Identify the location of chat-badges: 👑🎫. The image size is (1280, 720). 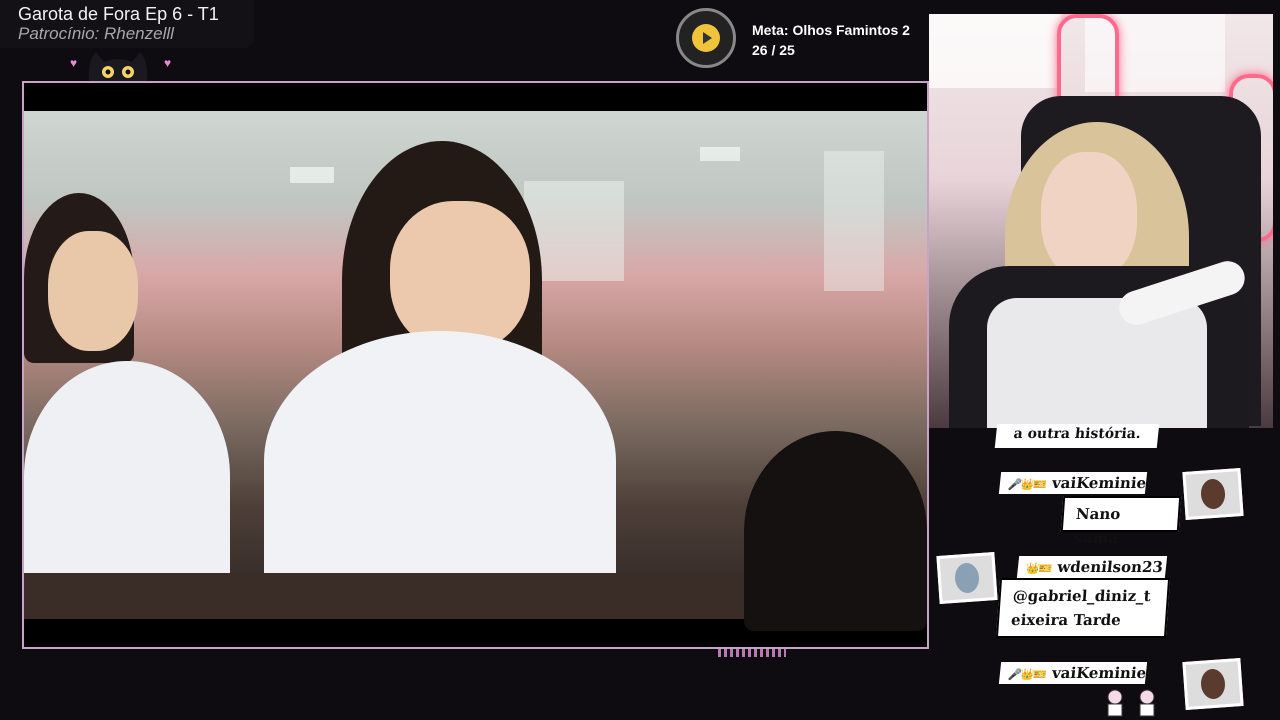
(1038, 568).